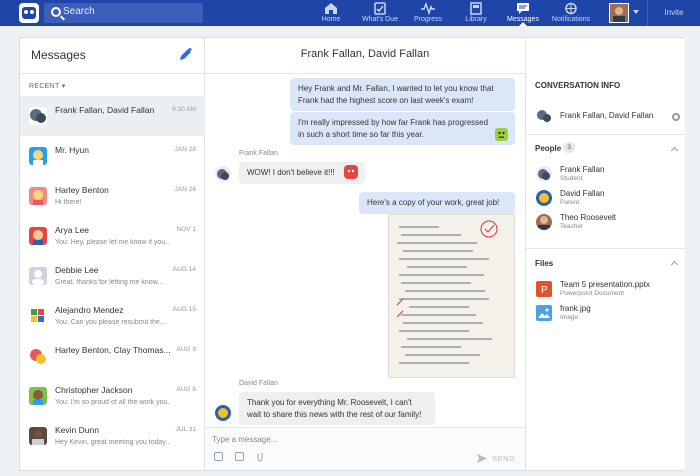 The height and width of the screenshot is (476, 700). I want to click on attached-image, so click(451, 296).